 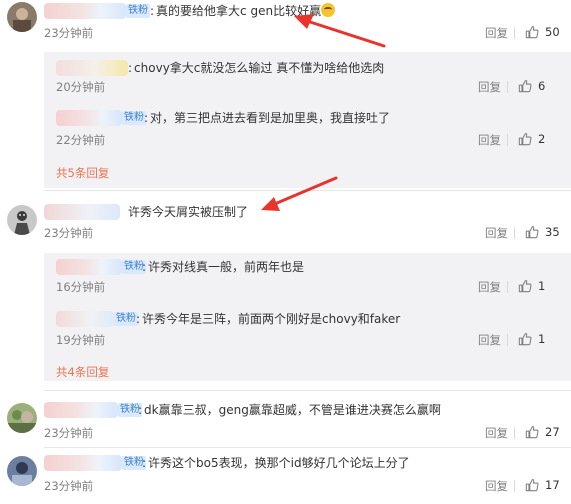 I want to click on more-replies-link: 共4条回复, so click(x=82, y=372).